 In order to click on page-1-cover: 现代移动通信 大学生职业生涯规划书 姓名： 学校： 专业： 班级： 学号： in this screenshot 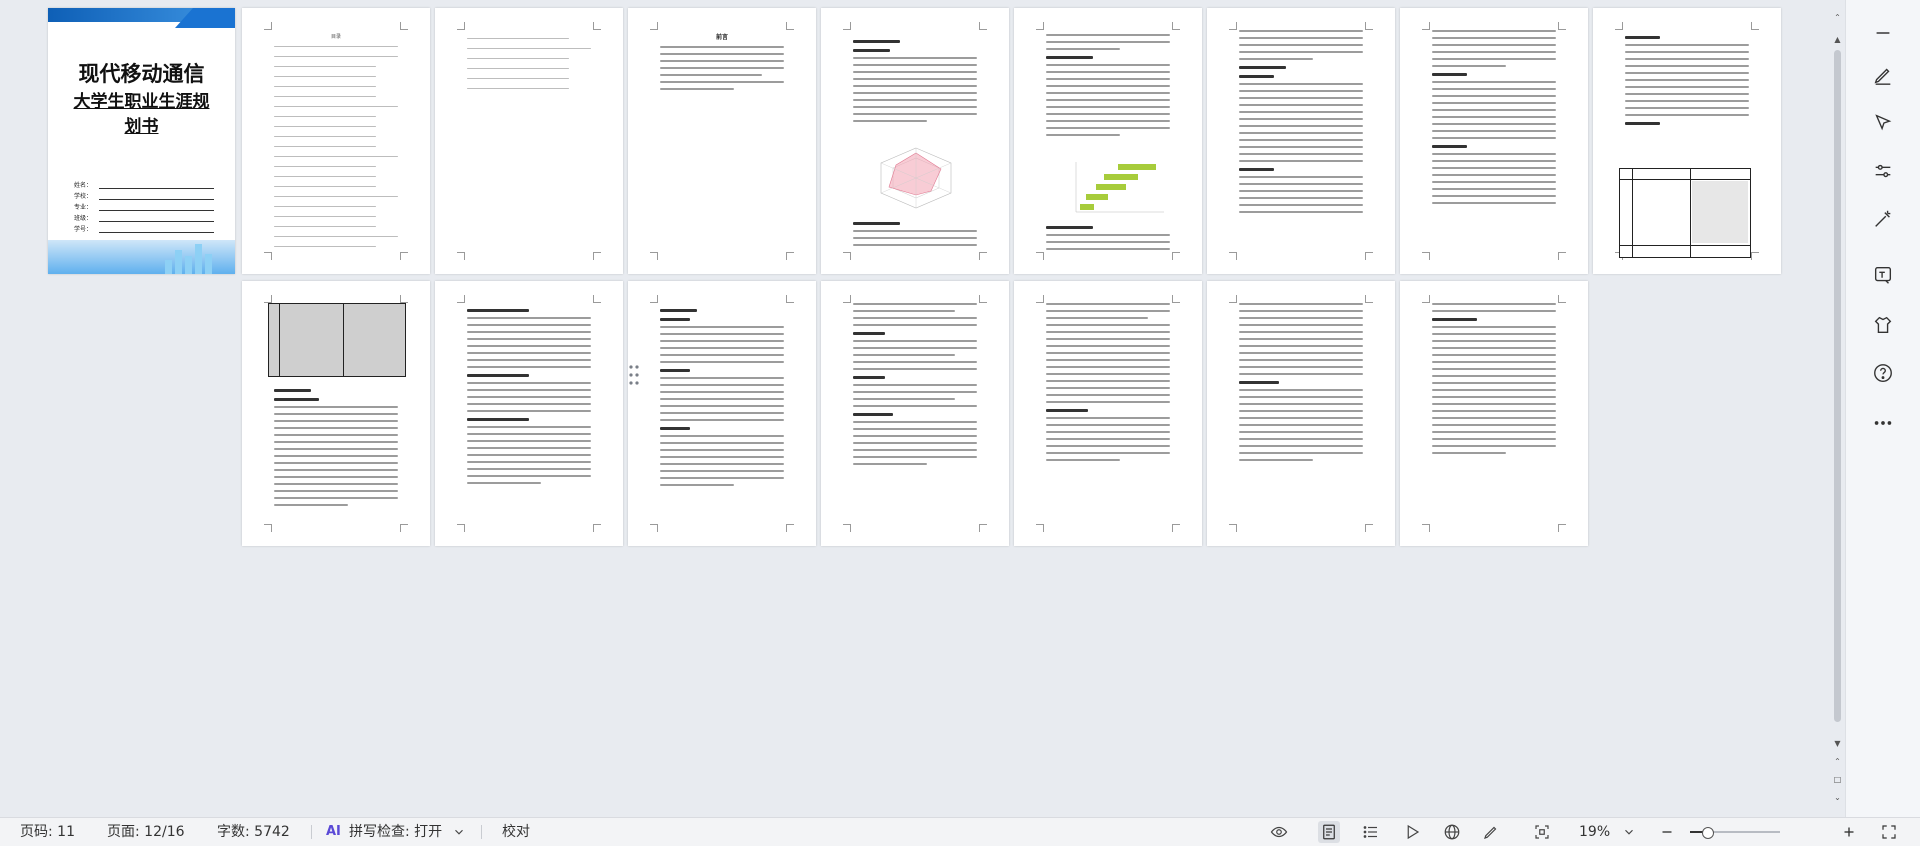, I will do `click(141, 141)`.